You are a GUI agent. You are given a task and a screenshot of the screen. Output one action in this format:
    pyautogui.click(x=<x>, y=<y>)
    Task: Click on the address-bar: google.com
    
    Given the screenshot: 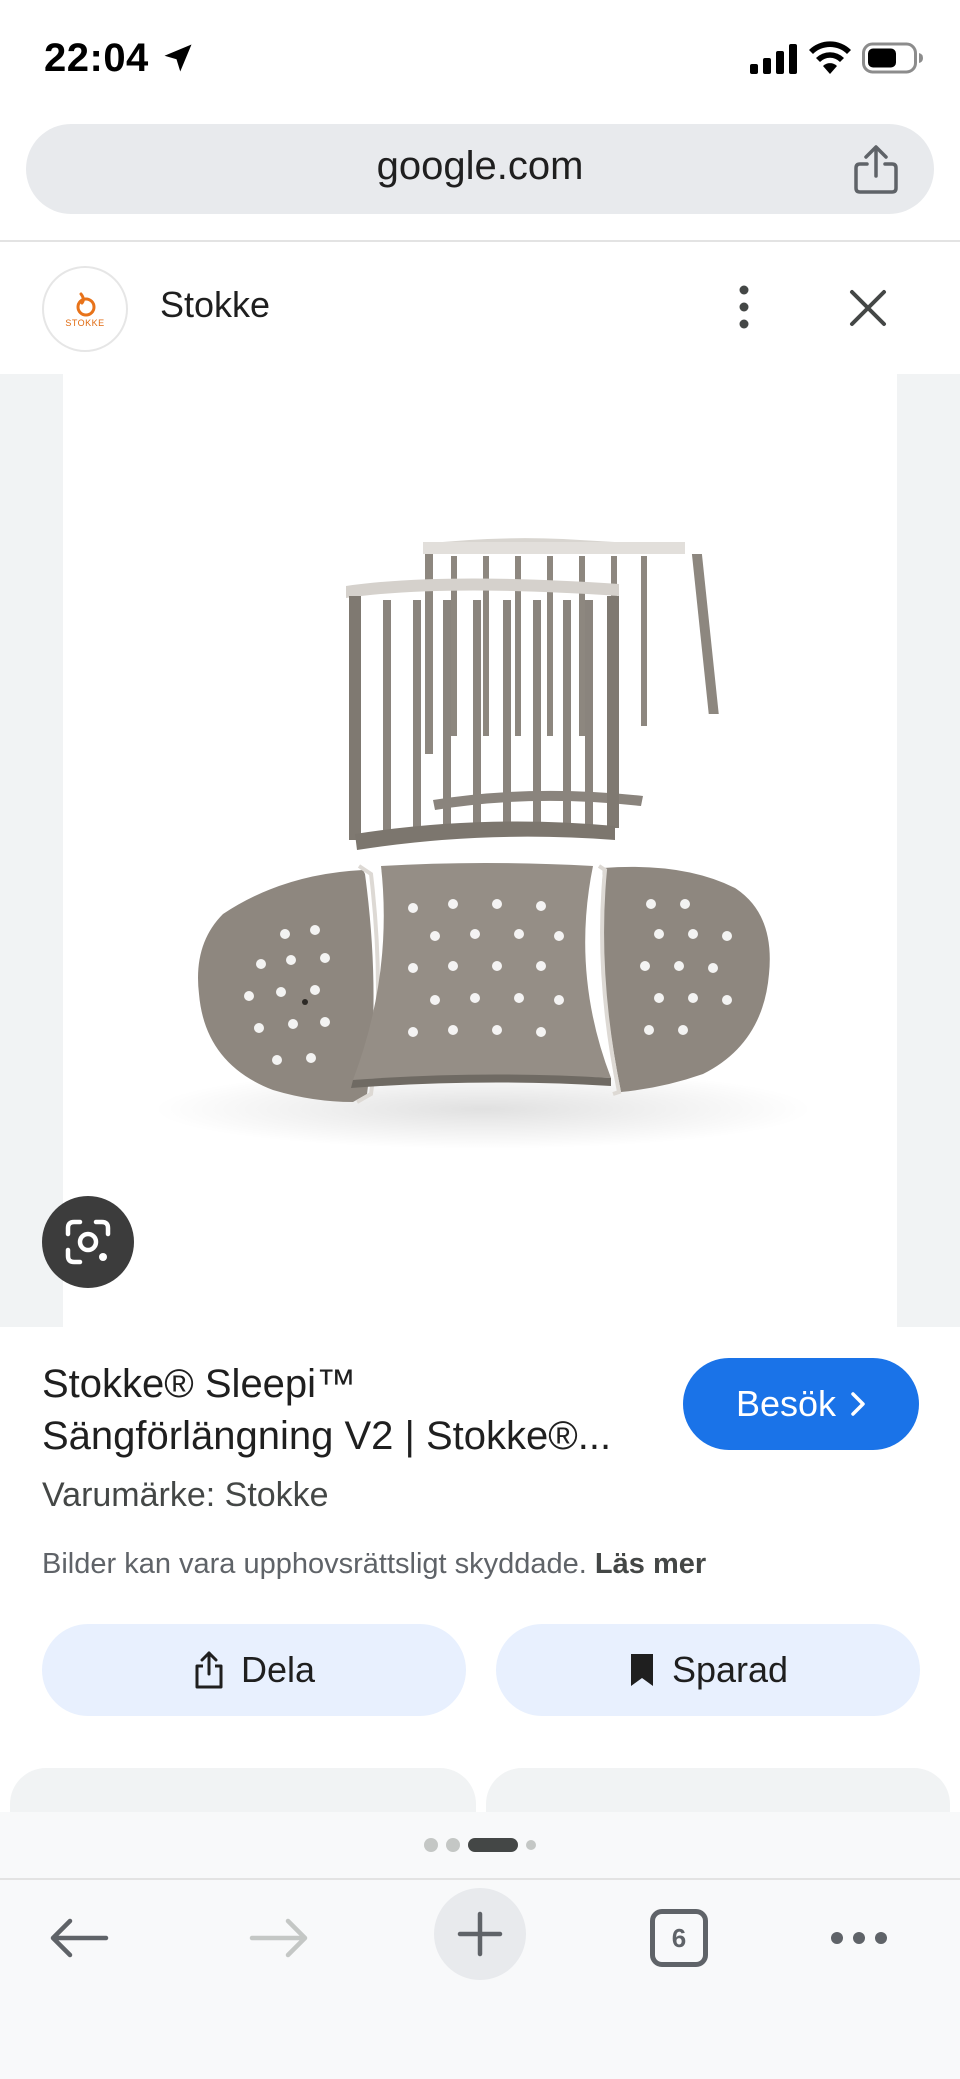 What is the action you would take?
    pyautogui.click(x=480, y=169)
    